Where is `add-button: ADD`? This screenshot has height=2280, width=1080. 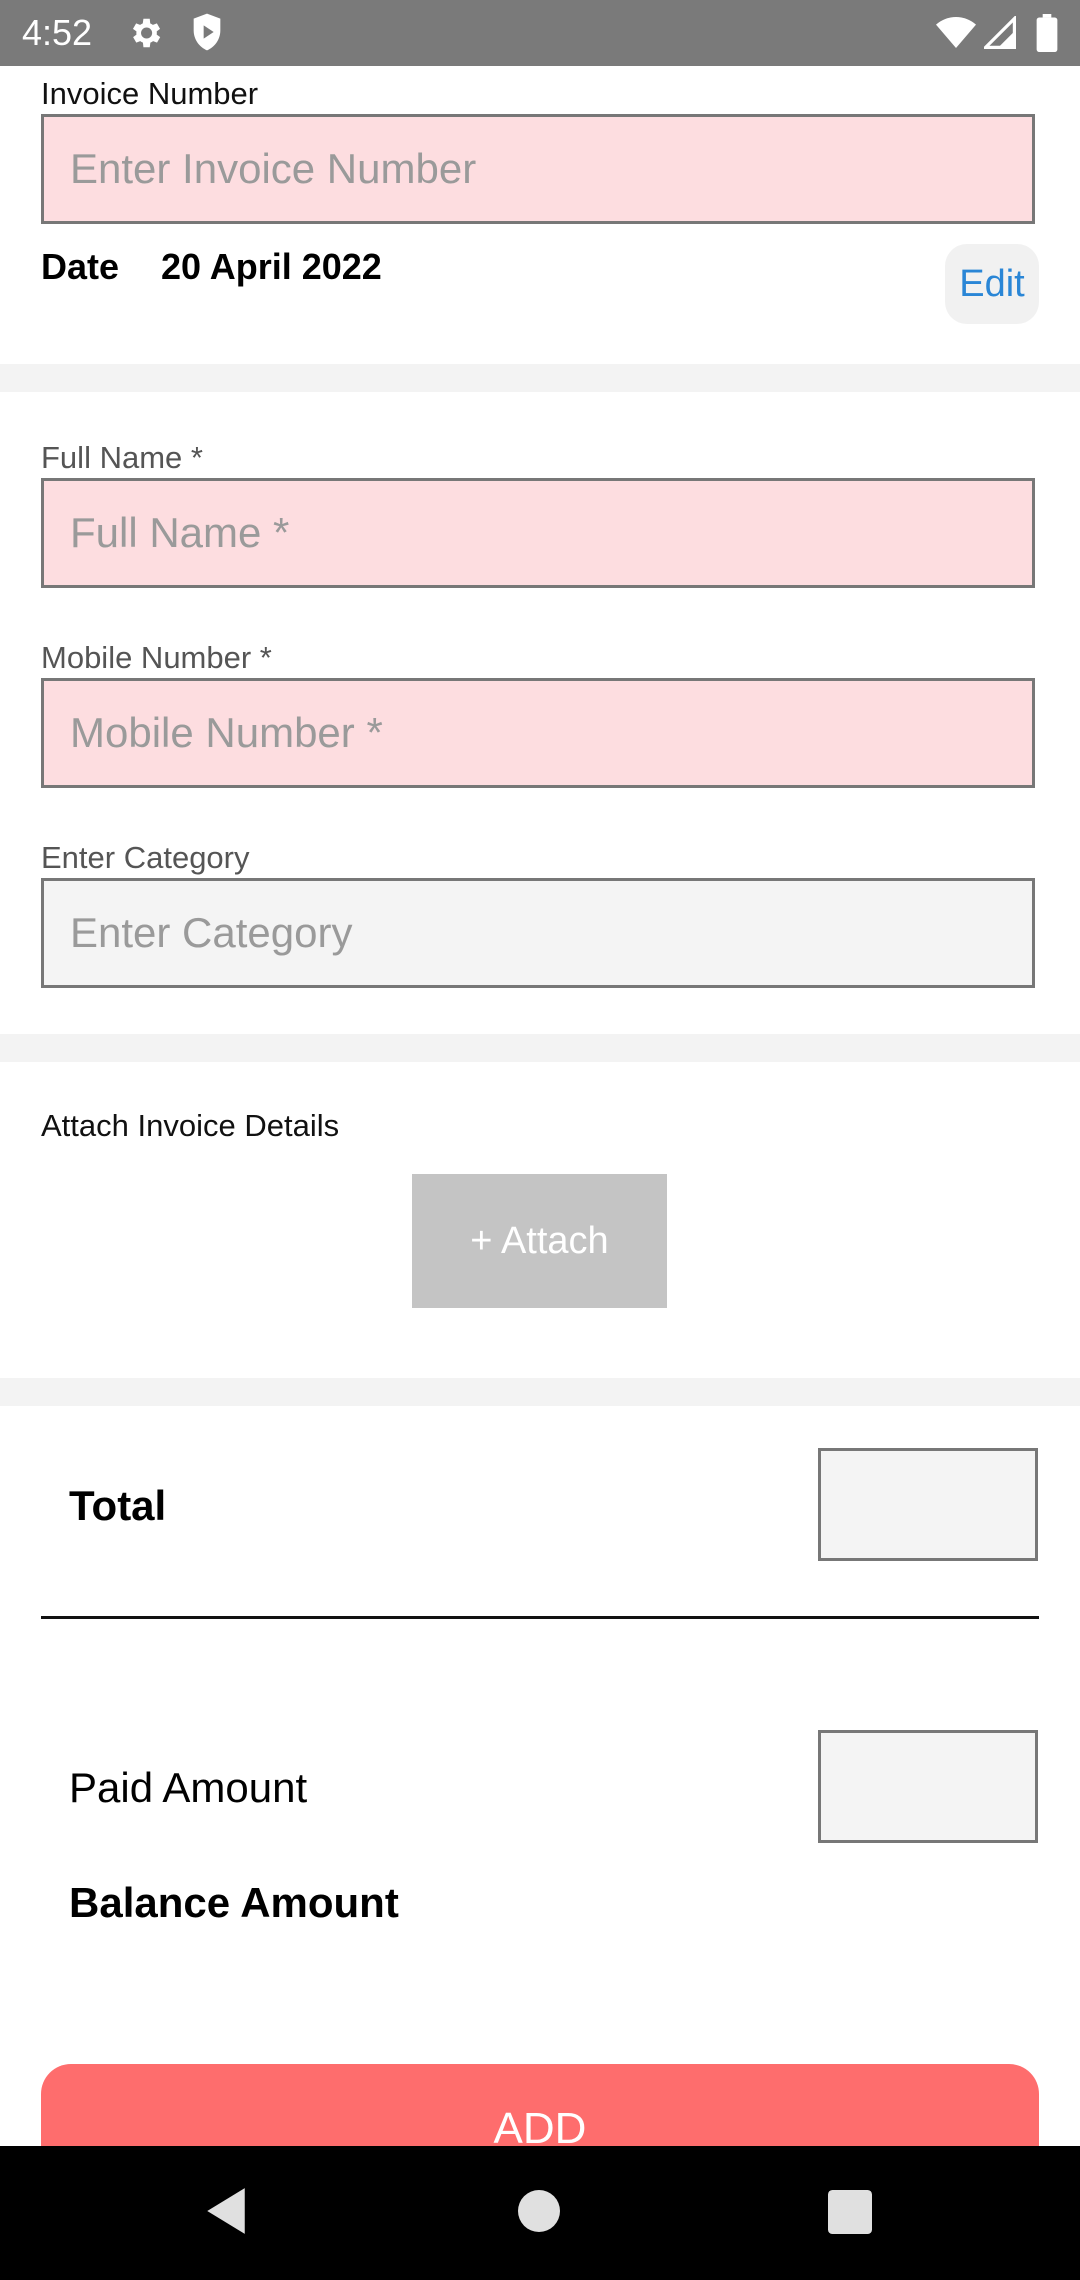 add-button: ADD is located at coordinates (540, 2105).